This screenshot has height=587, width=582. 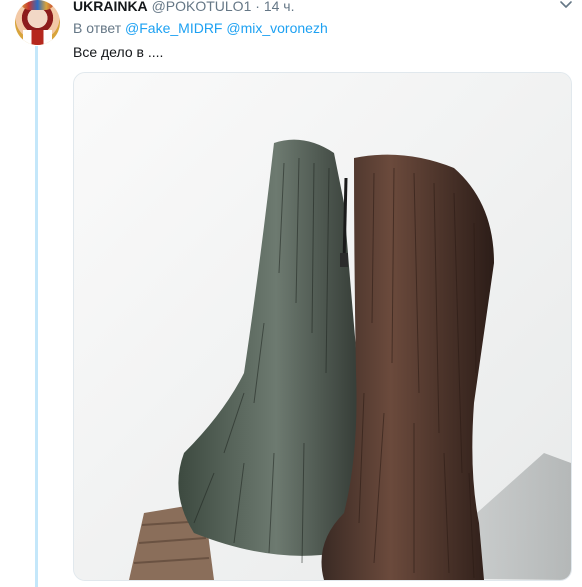 What do you see at coordinates (173, 28) in the screenshot?
I see `mention-link: @Fake_MIDRF` at bounding box center [173, 28].